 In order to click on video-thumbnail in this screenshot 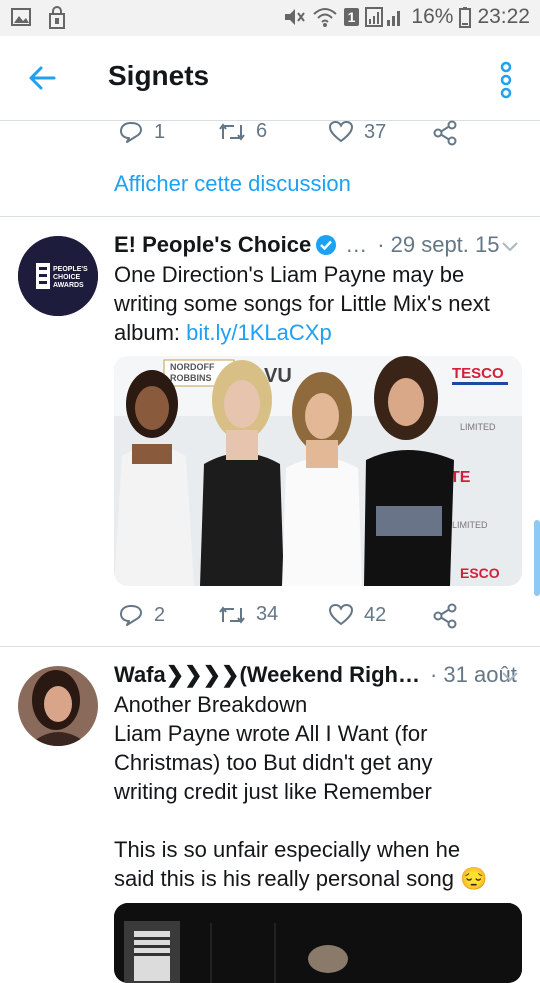, I will do `click(318, 943)`.